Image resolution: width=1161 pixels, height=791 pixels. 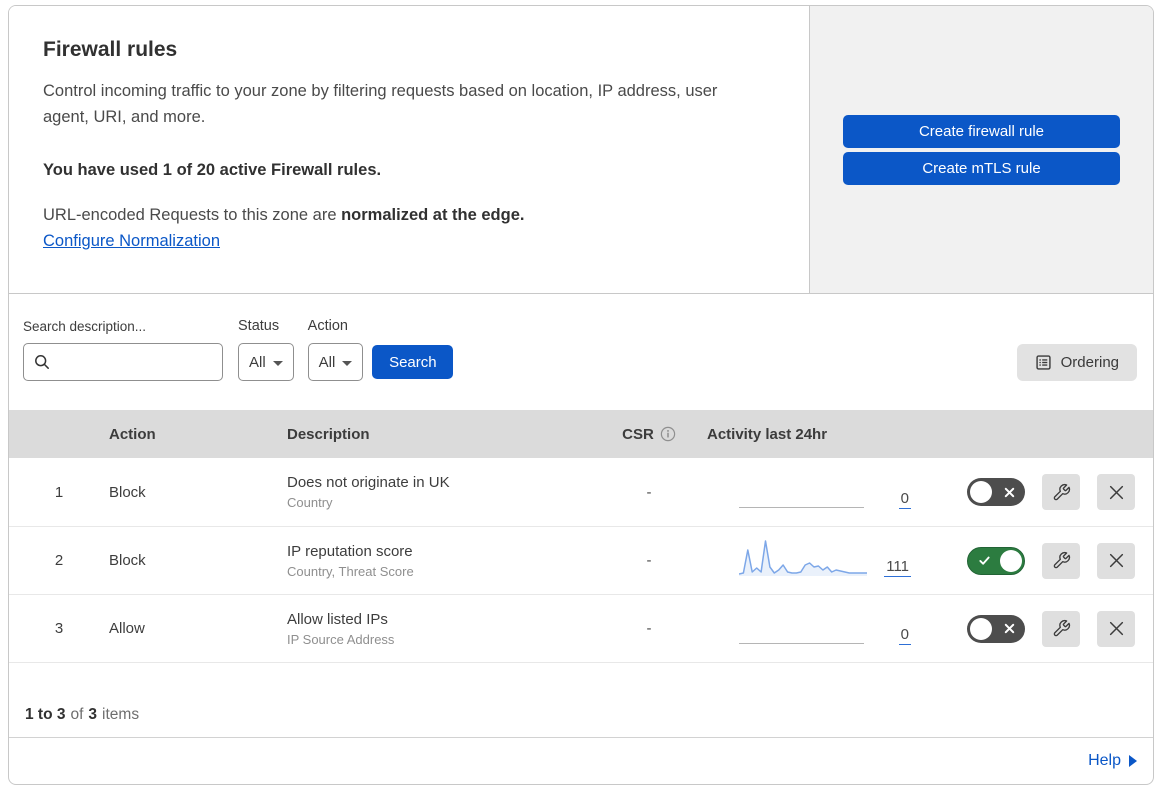 I want to click on column-csr: CSR, so click(x=638, y=434).